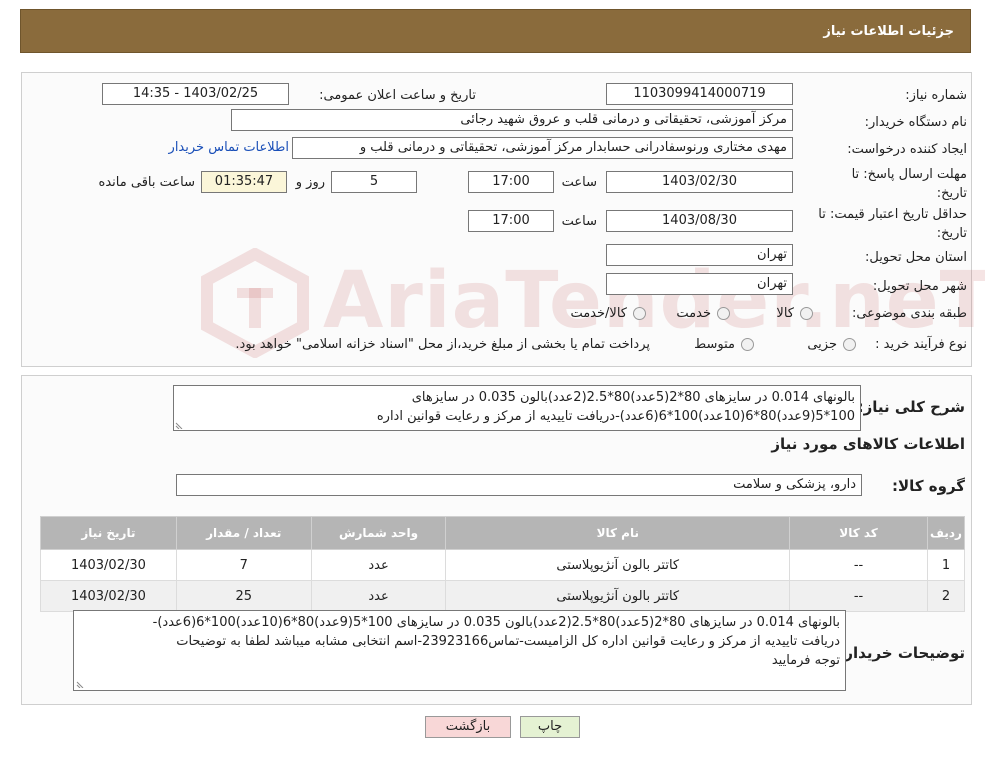  I want to click on announce-label: تاریخ و ساعت اعلان عمومی:, so click(397, 95).